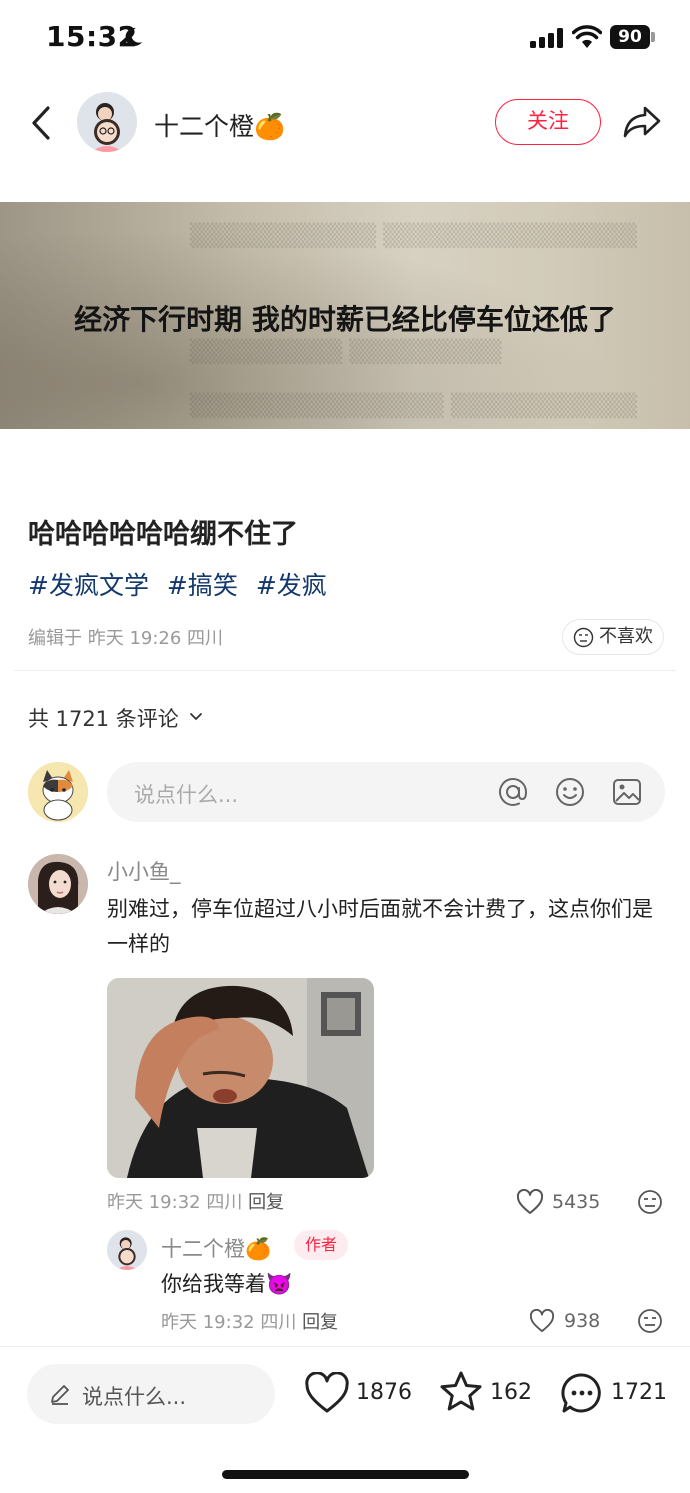  Describe the element at coordinates (570, 792) in the screenshot. I see `emoji-icon` at that location.